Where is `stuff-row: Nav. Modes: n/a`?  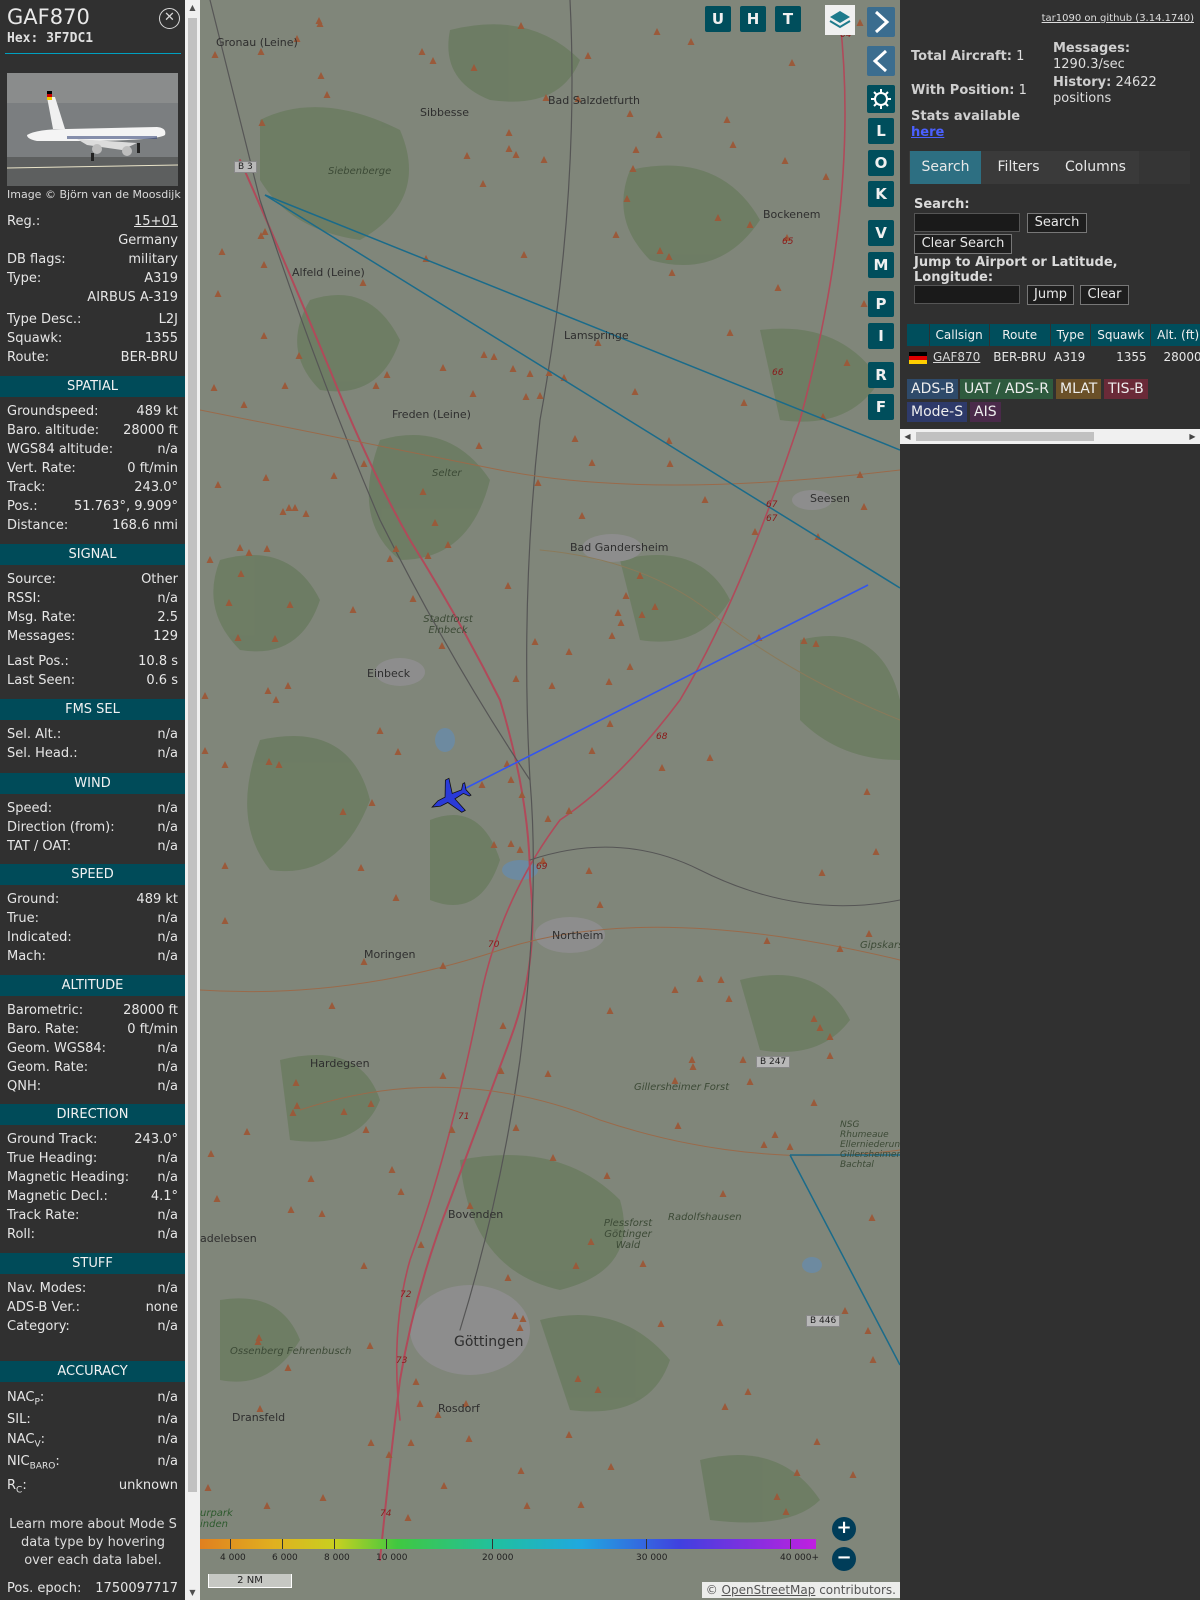
stuff-row: Nav. Modes: n/a is located at coordinates (92, 1288).